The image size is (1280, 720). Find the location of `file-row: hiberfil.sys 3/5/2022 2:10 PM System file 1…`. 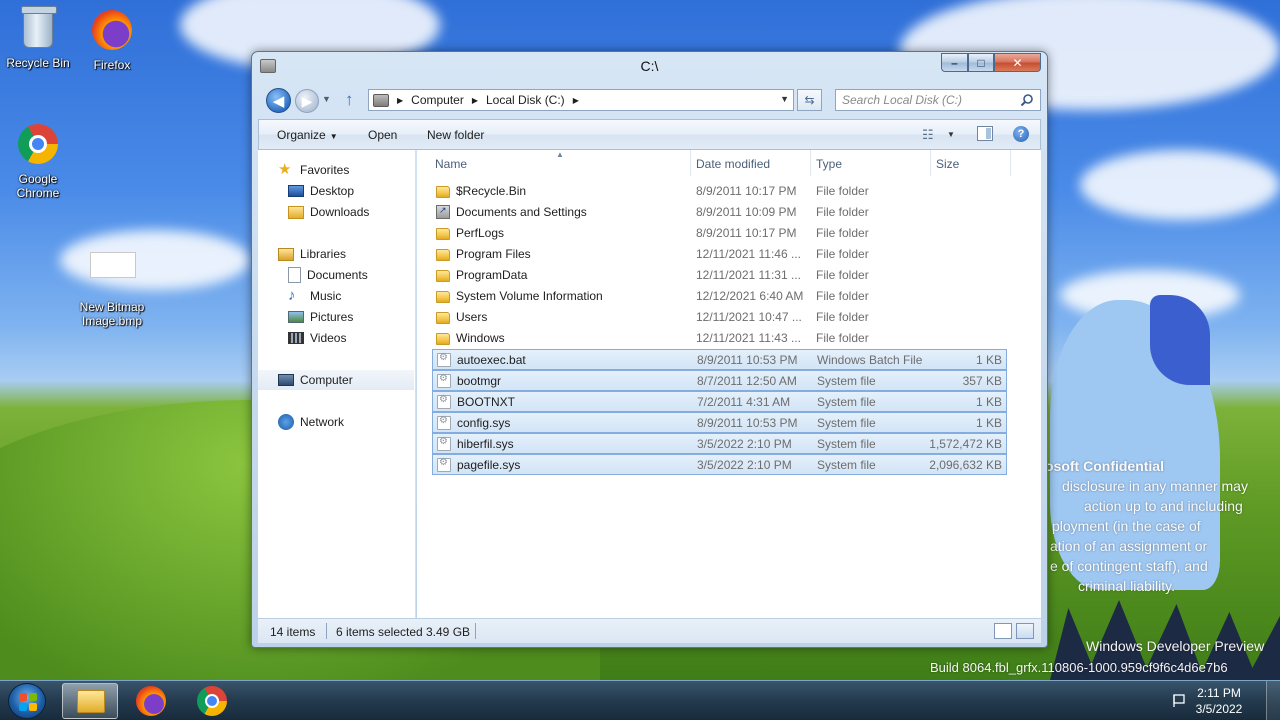

file-row: hiberfil.sys 3/5/2022 2:10 PM System file 1… is located at coordinates (719, 443).